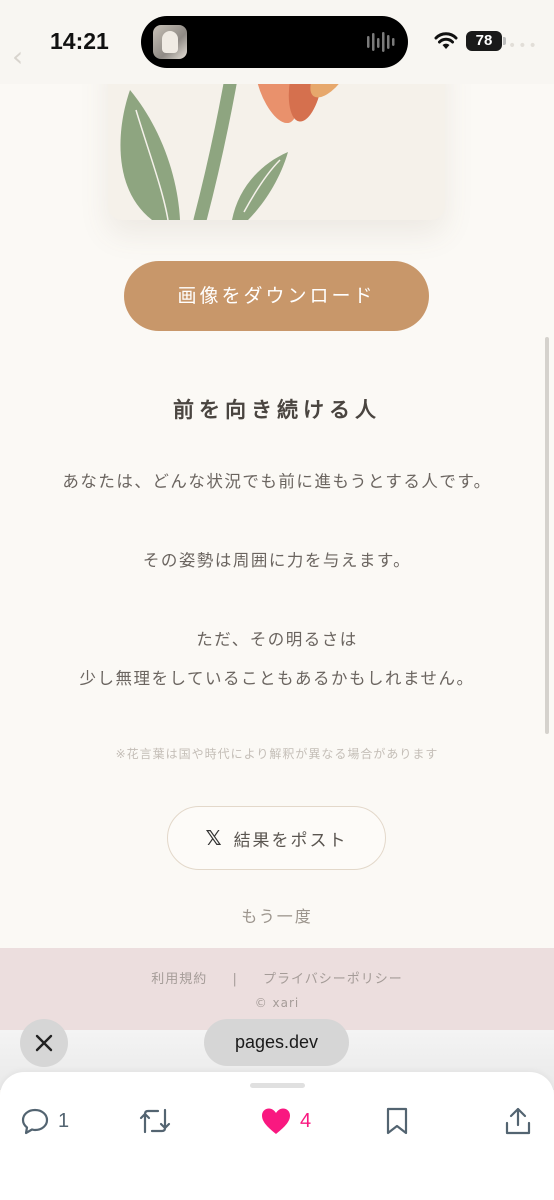 This screenshot has height=1200, width=554. I want to click on share-action, so click(518, 1121).